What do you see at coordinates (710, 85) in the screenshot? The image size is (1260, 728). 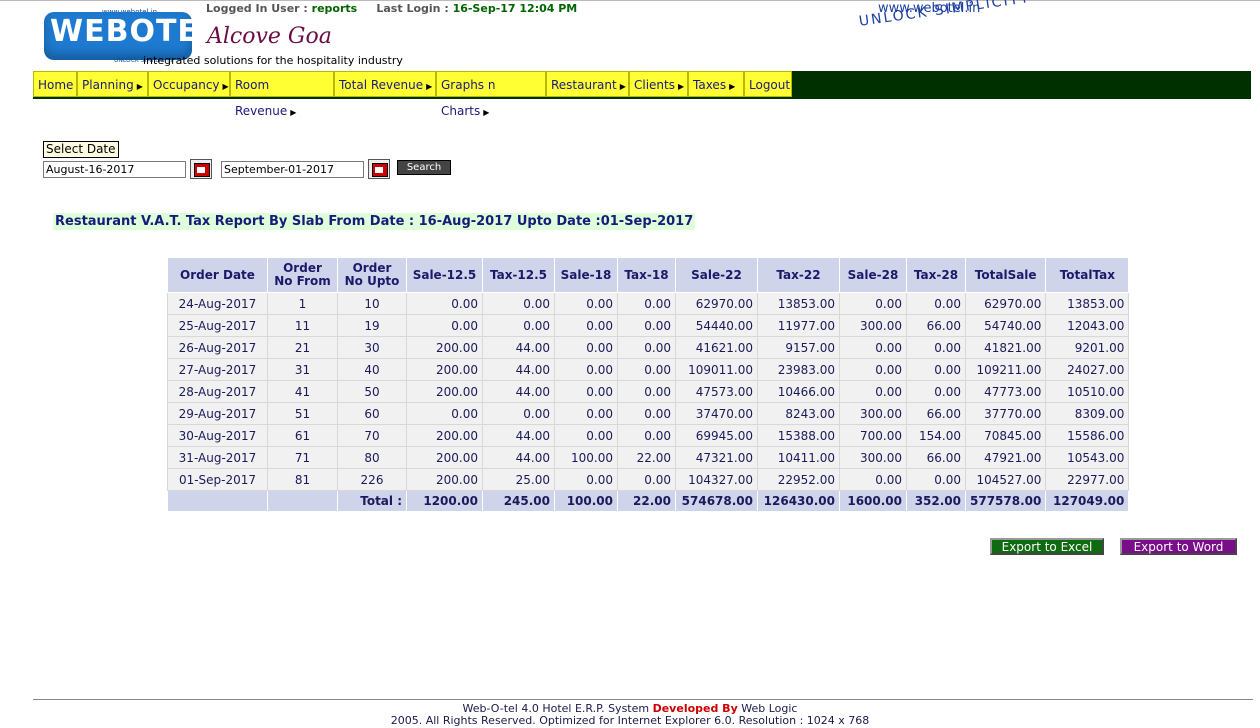 I see `nav-taxes-label: Taxes` at bounding box center [710, 85].